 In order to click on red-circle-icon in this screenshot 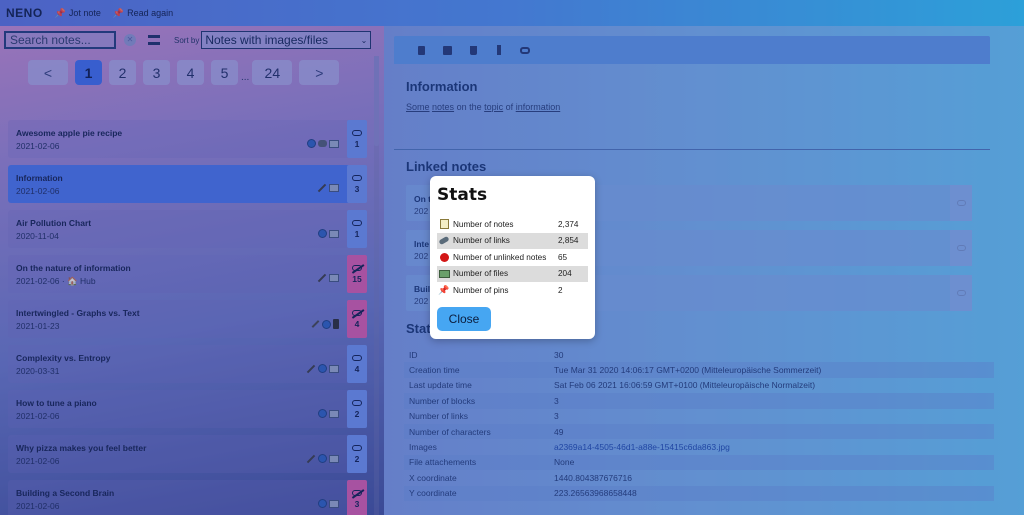, I will do `click(444, 257)`.